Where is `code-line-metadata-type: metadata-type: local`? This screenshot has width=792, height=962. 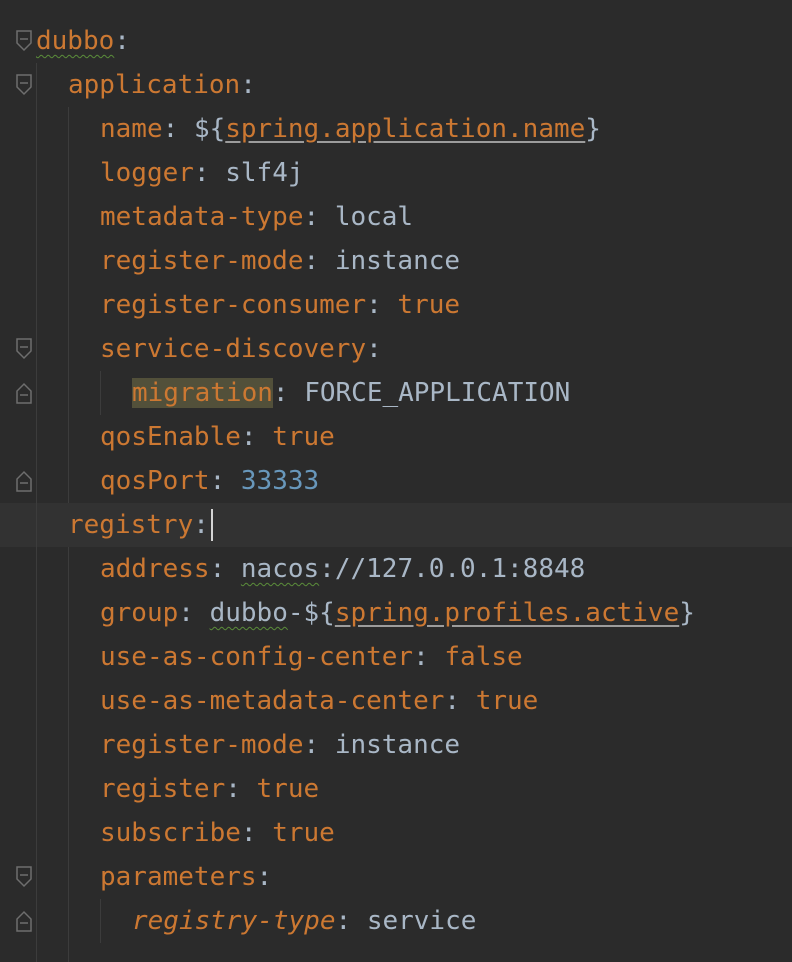 code-line-metadata-type: metadata-type: local is located at coordinates (256, 217).